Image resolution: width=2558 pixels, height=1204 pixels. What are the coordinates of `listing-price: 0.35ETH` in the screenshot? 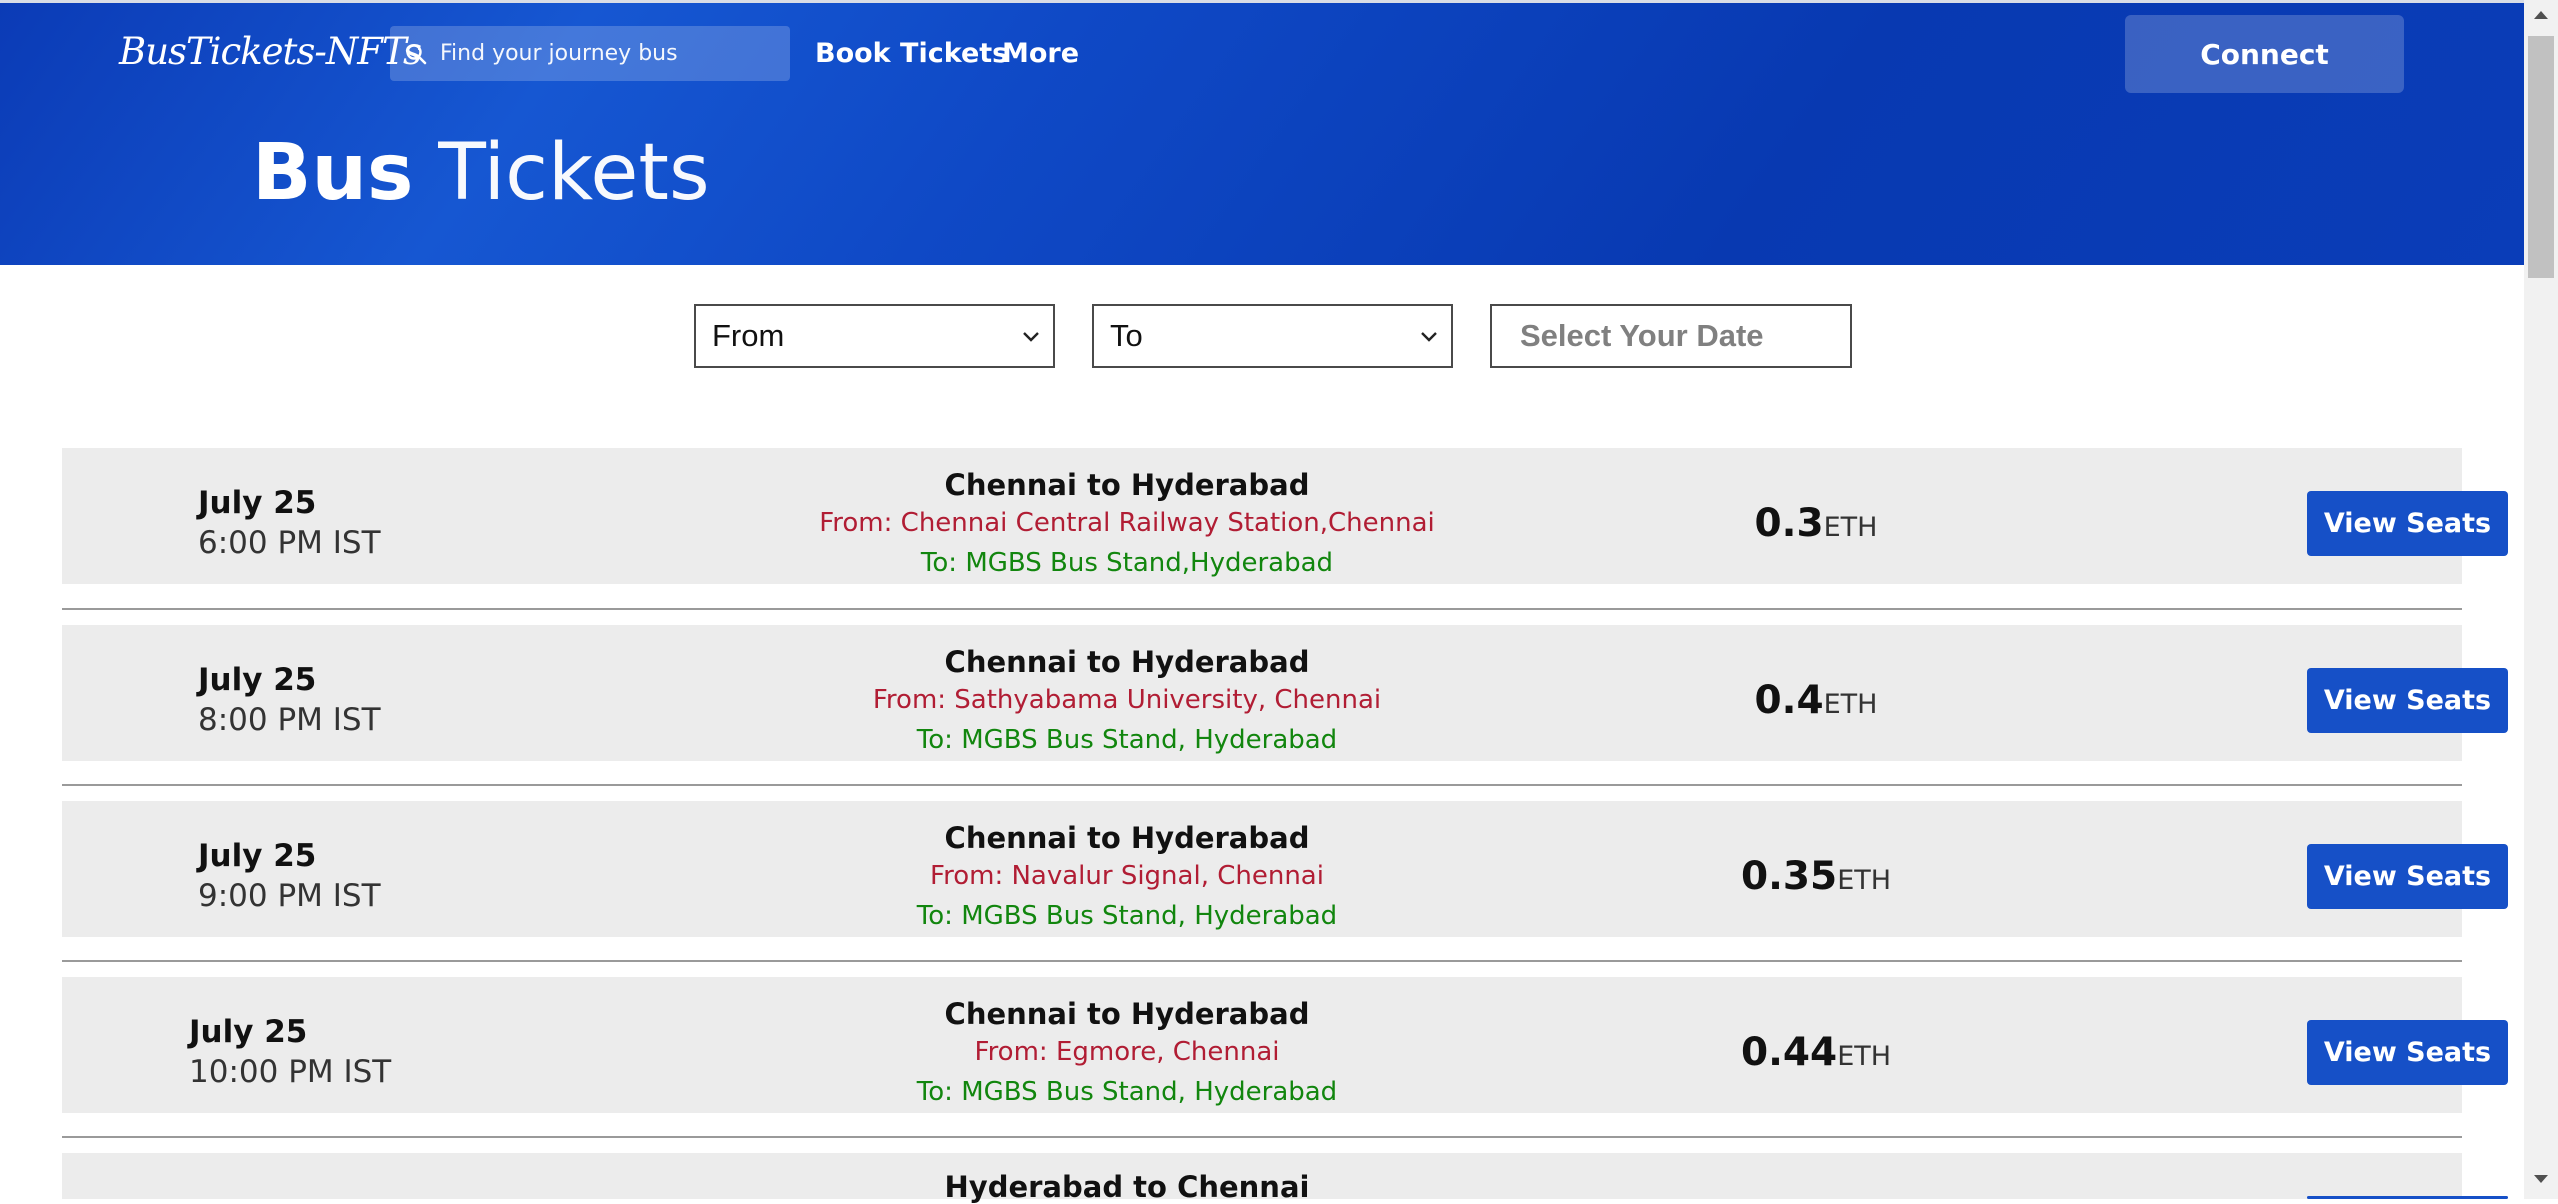 It's located at (1816, 876).